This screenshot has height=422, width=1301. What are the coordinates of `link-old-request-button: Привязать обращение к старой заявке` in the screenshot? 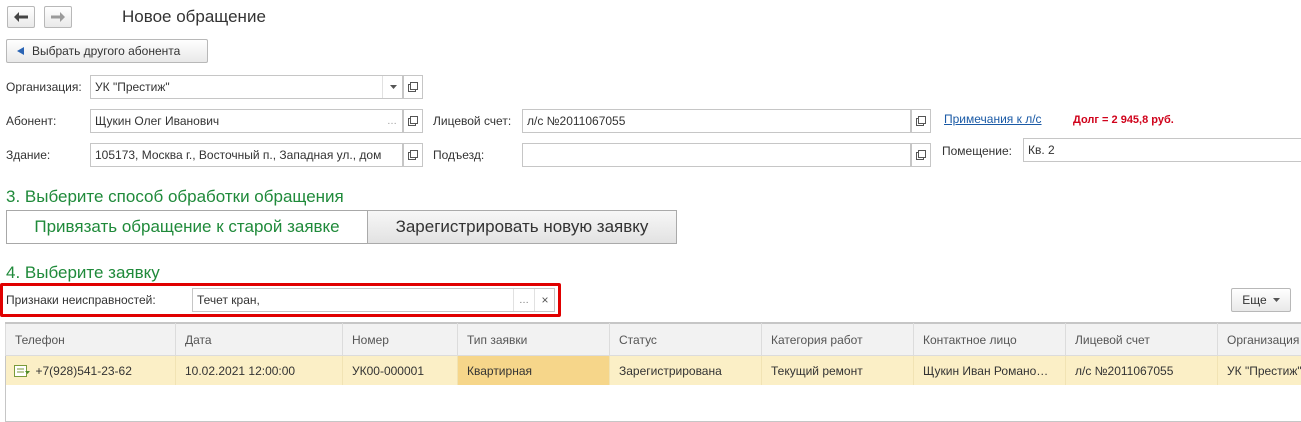 It's located at (187, 227).